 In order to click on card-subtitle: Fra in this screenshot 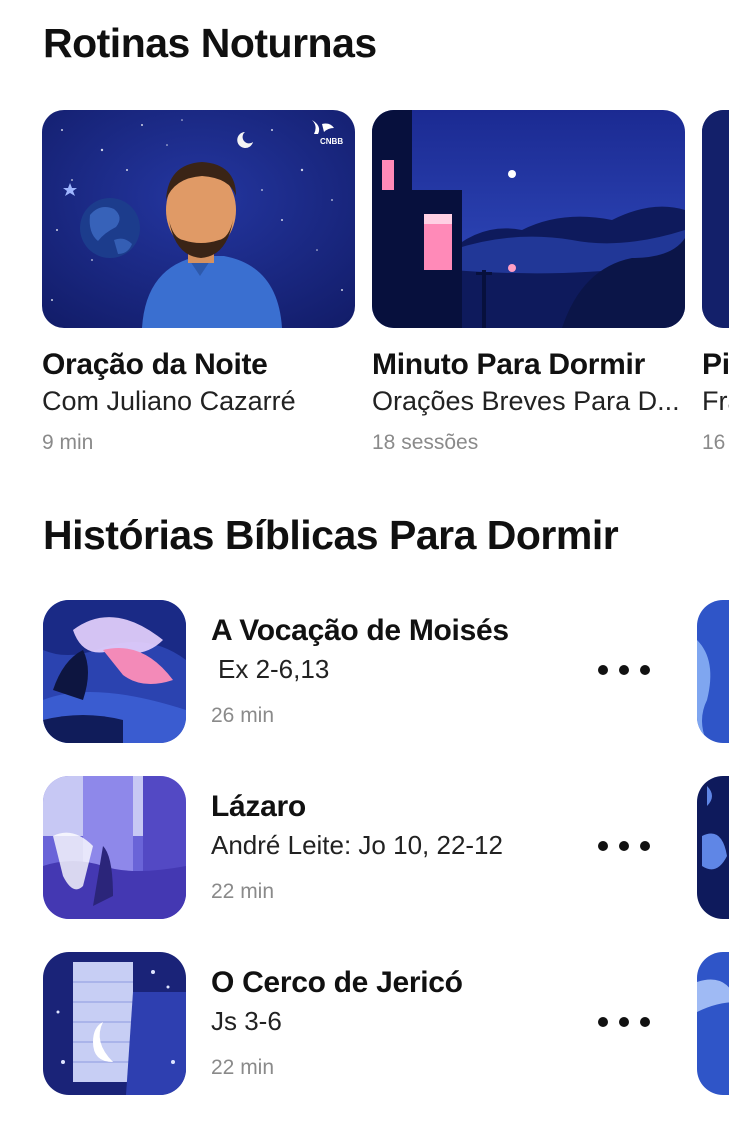, I will do `click(715, 401)`.